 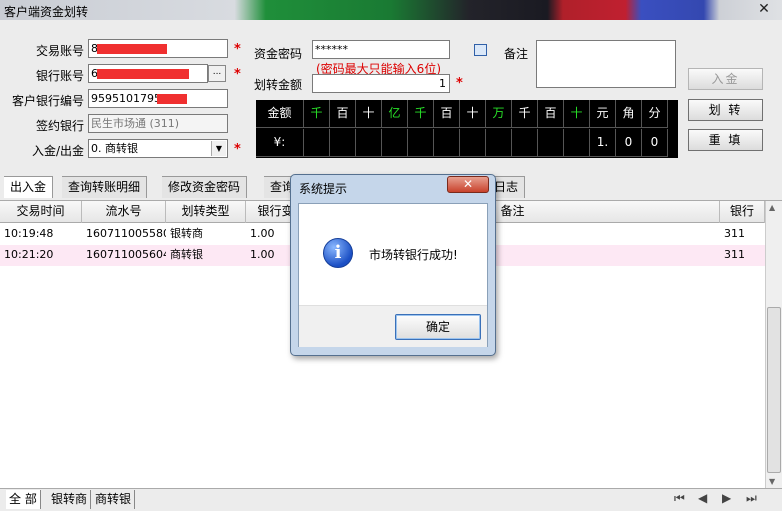 I want to click on filter-market-to-bank: 商转银, so click(x=114, y=499).